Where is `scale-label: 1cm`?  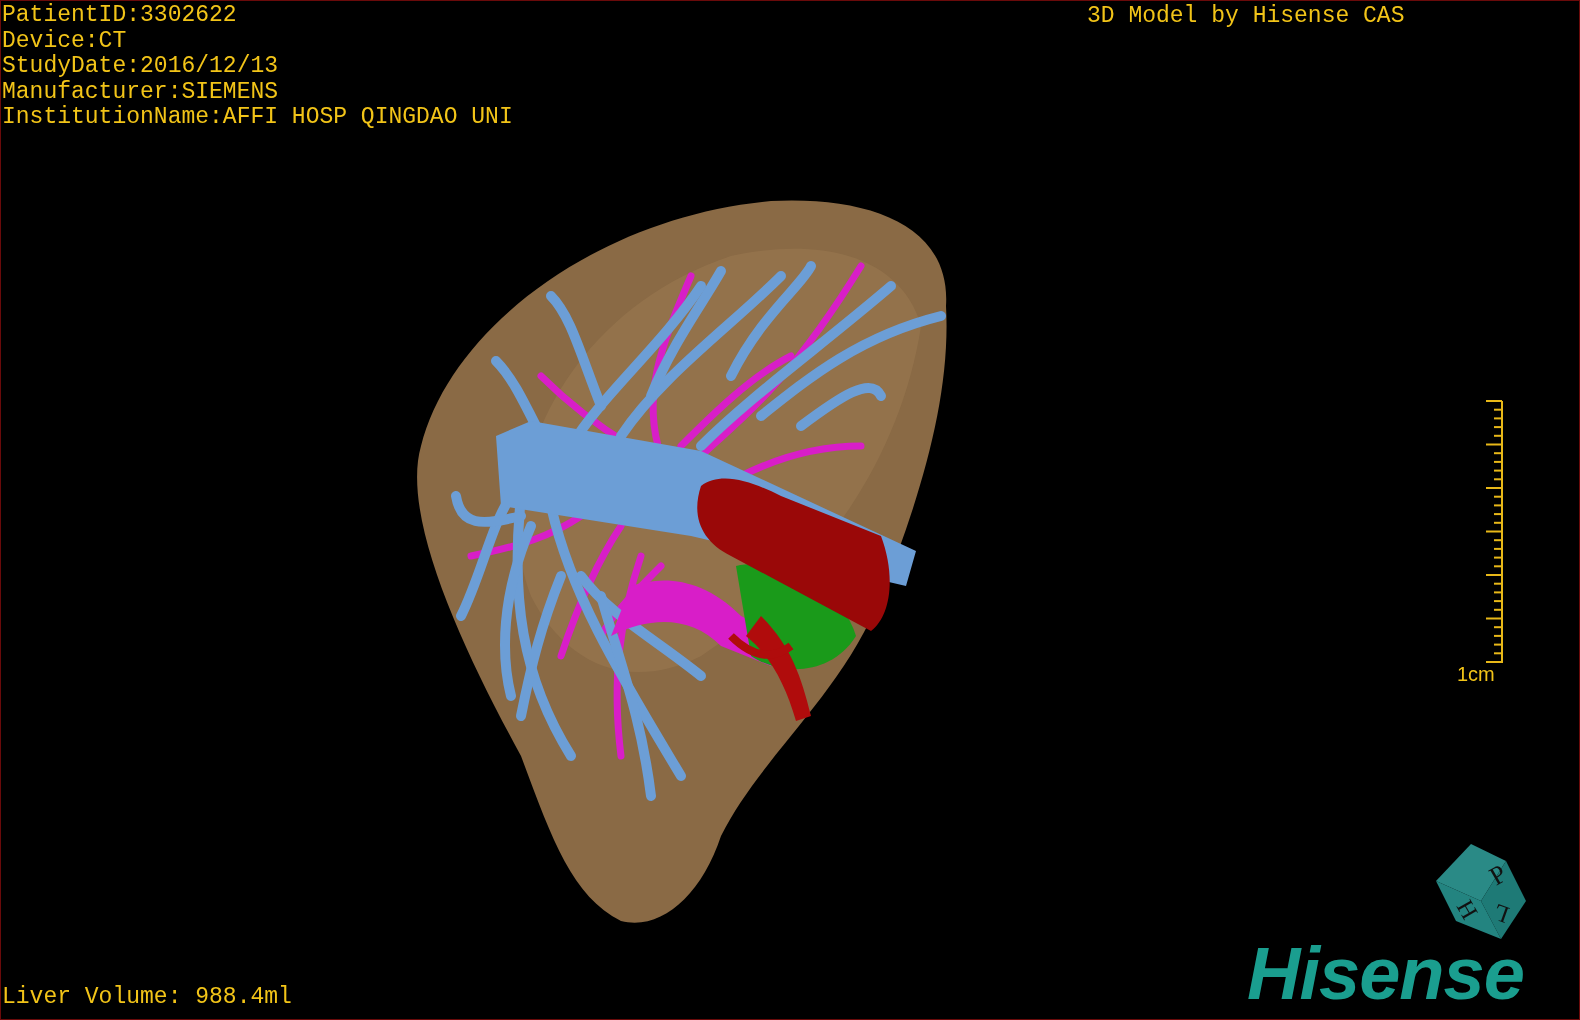 scale-label: 1cm is located at coordinates (1476, 674).